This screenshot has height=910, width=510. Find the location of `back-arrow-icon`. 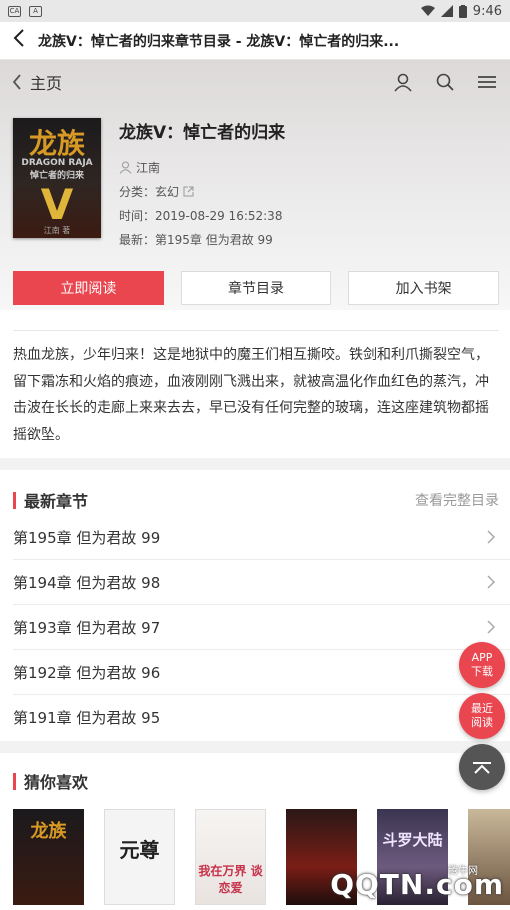

back-arrow-icon is located at coordinates (18, 38).